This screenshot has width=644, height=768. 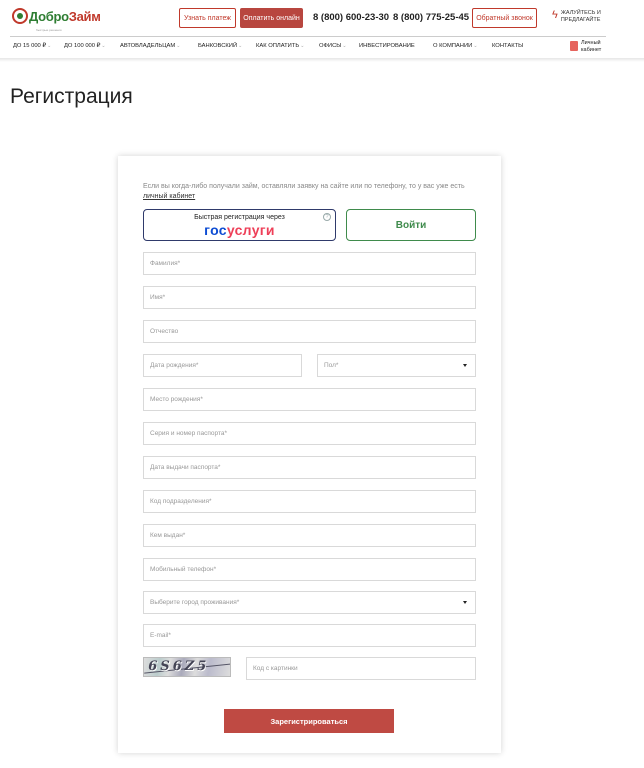 What do you see at coordinates (32, 46) in the screenshot?
I see `nav-item-15000: до 15 000 ₽⌄` at bounding box center [32, 46].